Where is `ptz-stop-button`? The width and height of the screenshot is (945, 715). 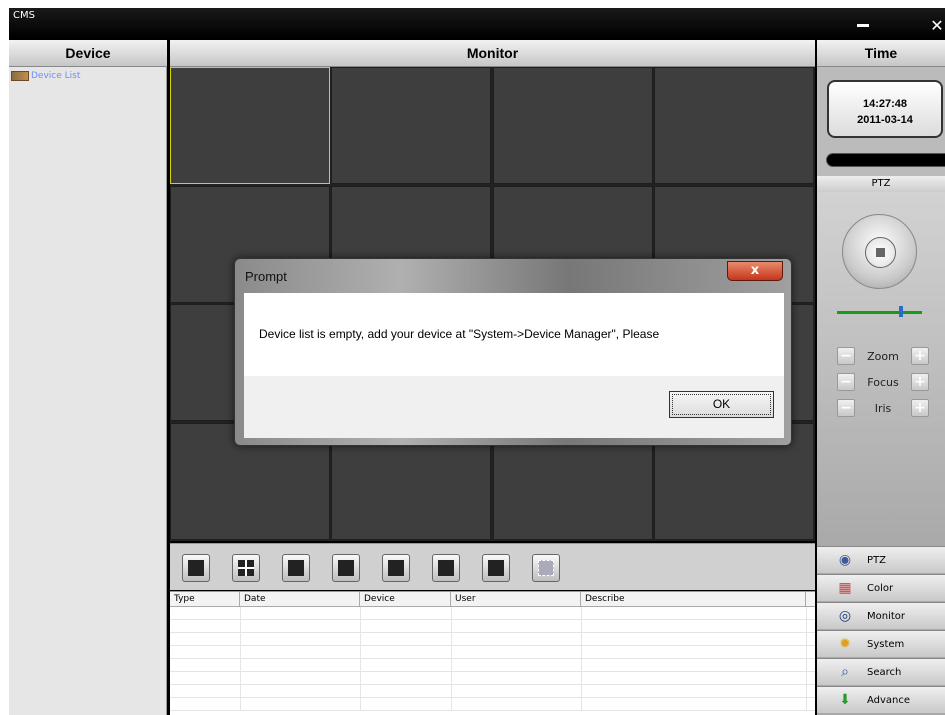
ptz-stop-button is located at coordinates (880, 252).